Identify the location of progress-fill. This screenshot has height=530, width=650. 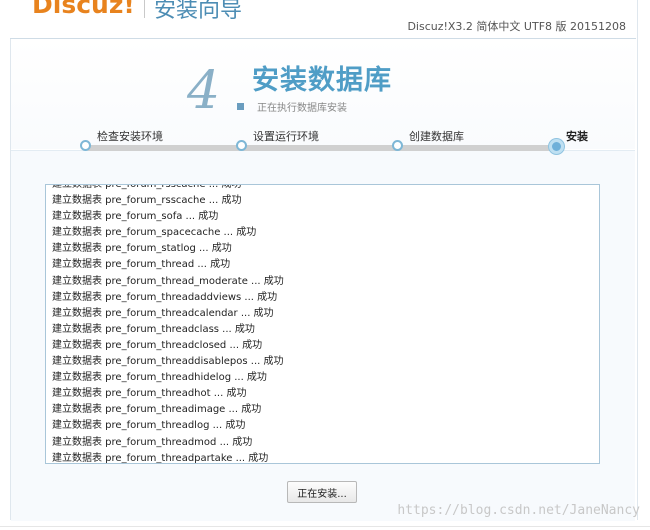
(322, 148).